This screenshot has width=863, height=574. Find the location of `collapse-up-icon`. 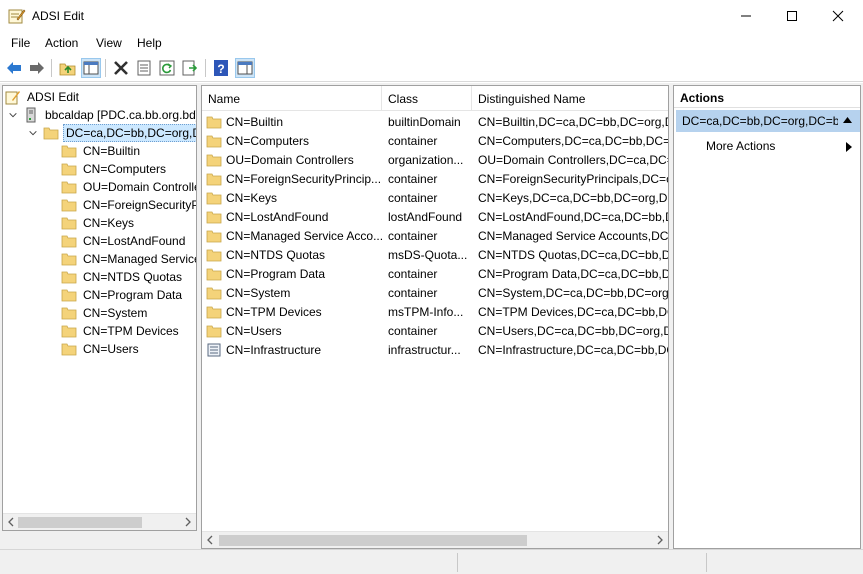

collapse-up-icon is located at coordinates (847, 120).